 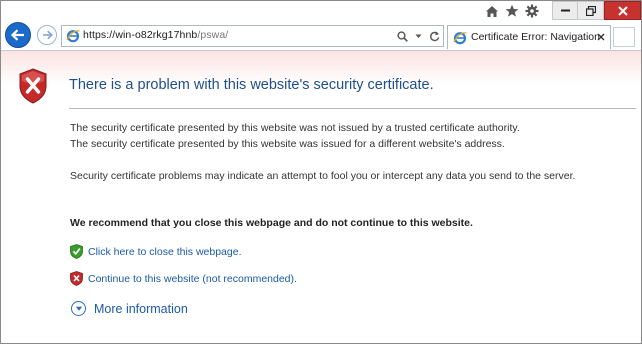 What do you see at coordinates (76, 251) in the screenshot?
I see `shield-check-icon` at bounding box center [76, 251].